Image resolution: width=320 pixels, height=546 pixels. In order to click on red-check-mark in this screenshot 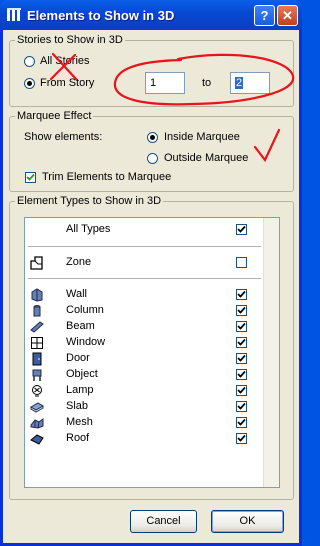, I will do `click(267, 145)`.